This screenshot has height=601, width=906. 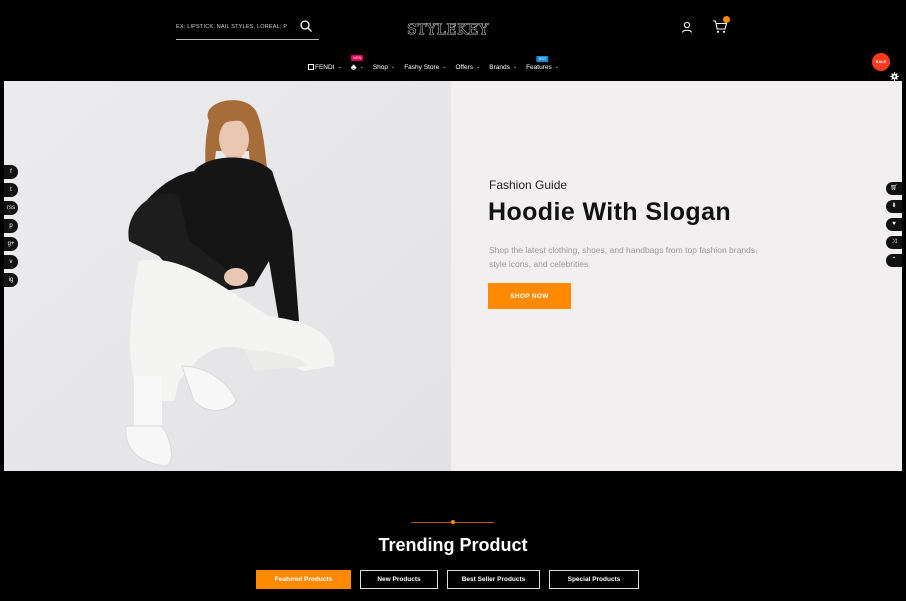 I want to click on nav-item-label: Offers, so click(x=464, y=67).